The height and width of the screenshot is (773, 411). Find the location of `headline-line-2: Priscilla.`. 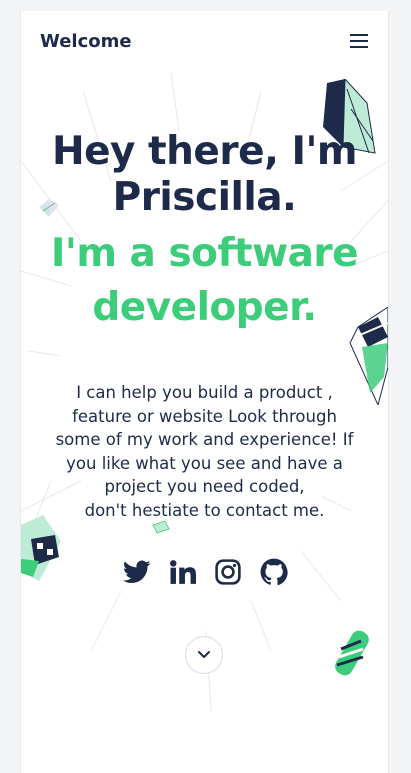

headline-line-2: Priscilla. is located at coordinates (204, 197).